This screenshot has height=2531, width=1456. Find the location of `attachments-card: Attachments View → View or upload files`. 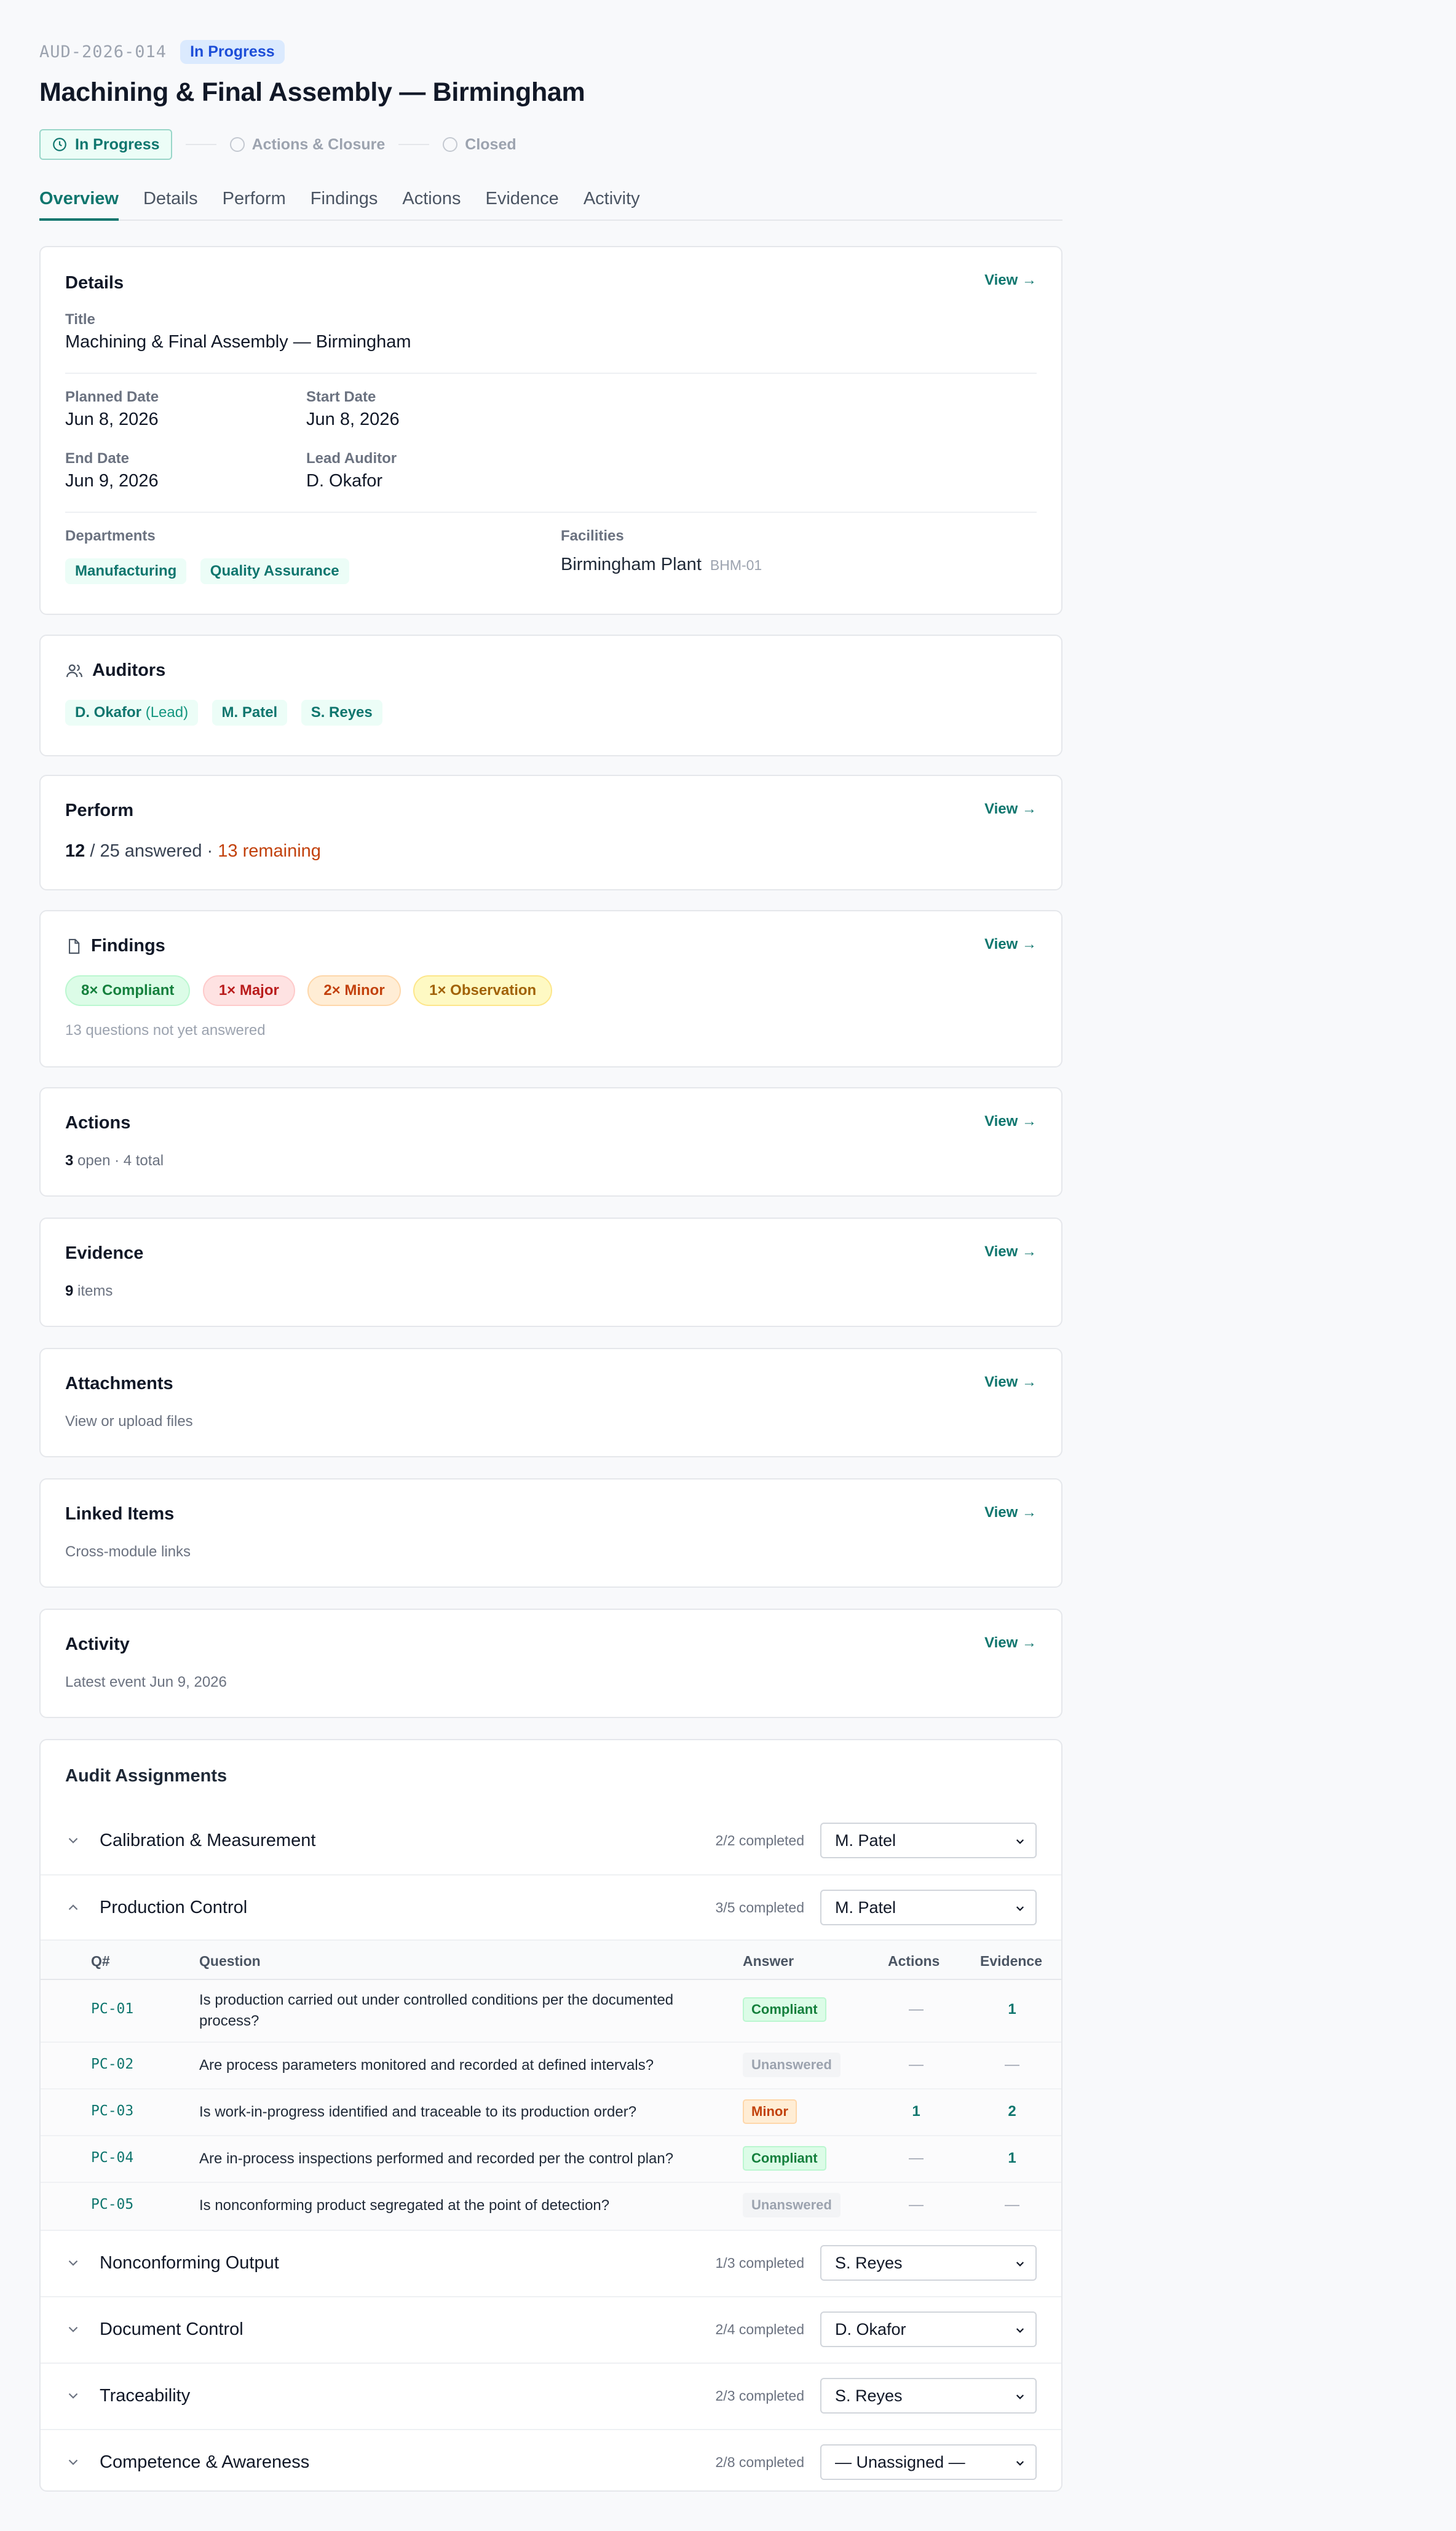

attachments-card: Attachments View → View or upload files is located at coordinates (551, 1402).